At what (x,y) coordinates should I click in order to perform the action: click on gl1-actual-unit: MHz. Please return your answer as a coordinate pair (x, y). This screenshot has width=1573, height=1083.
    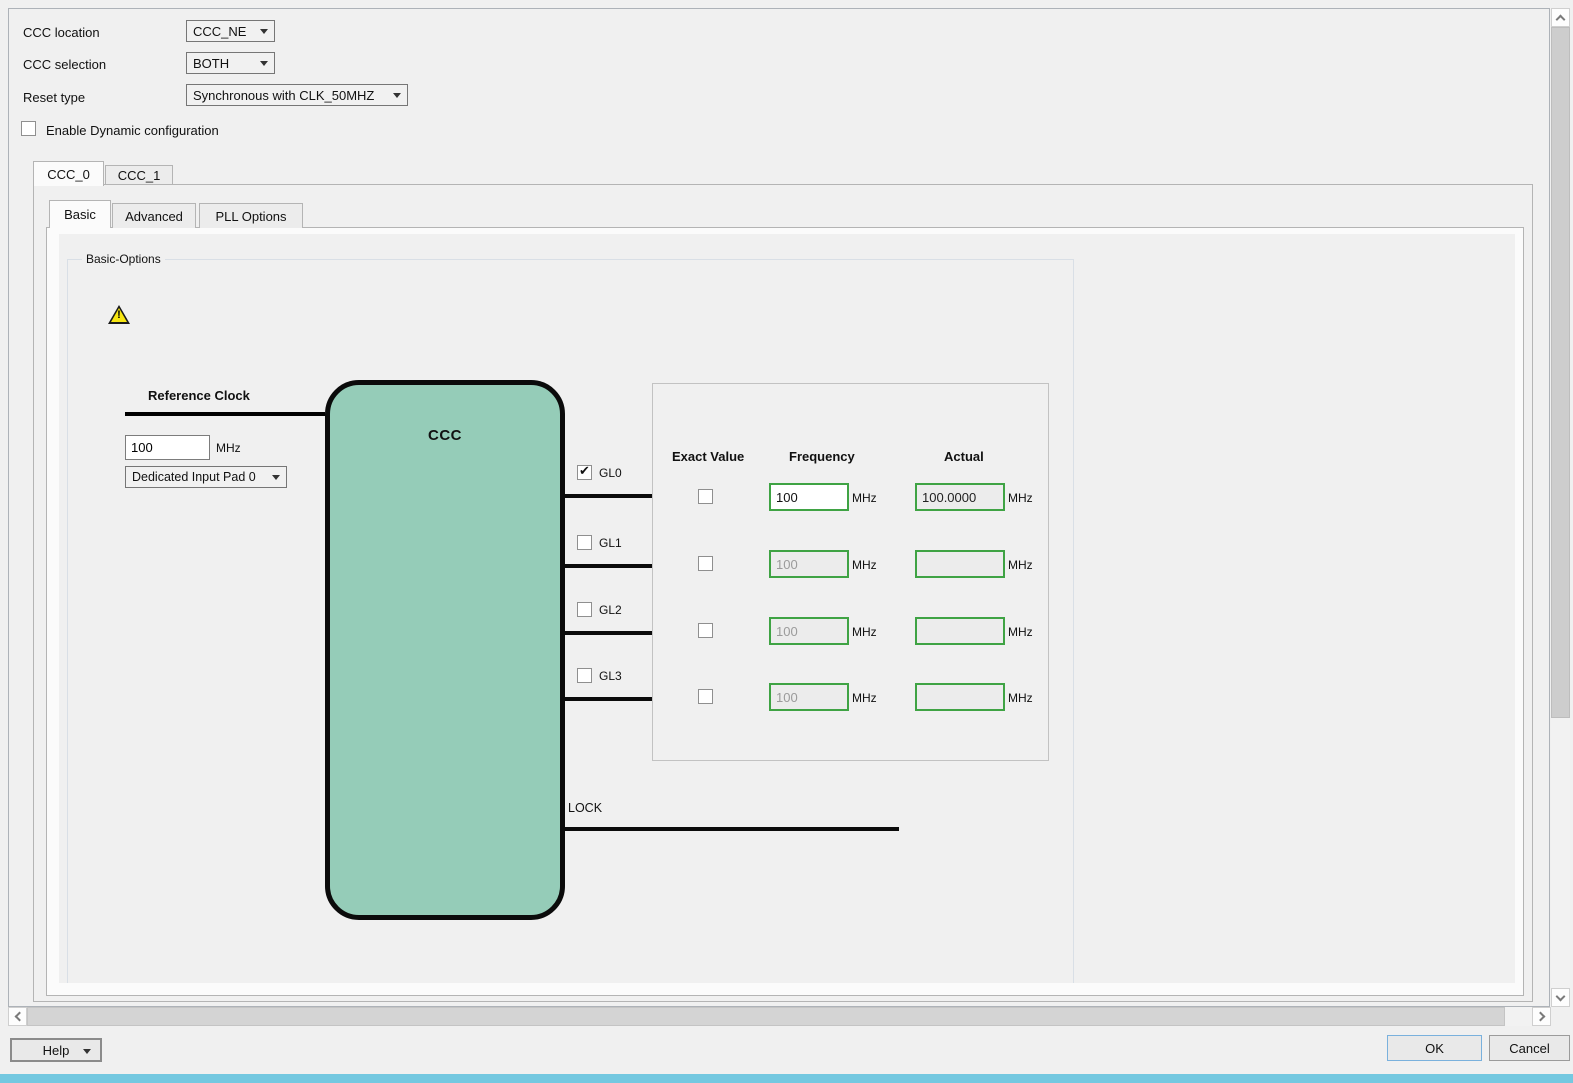
    Looking at the image, I should click on (1020, 565).